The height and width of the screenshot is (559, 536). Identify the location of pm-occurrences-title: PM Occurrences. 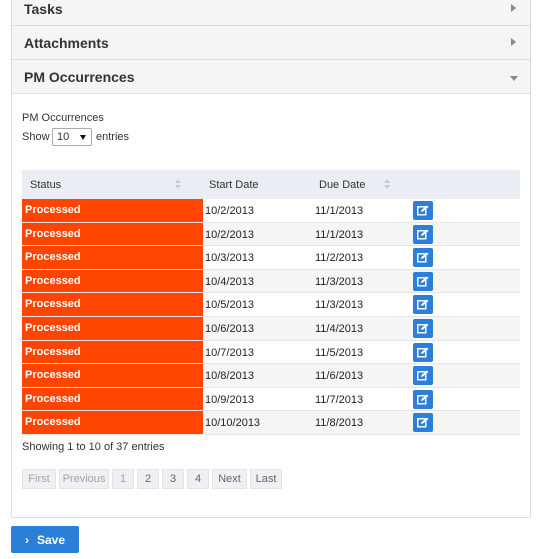
(79, 77).